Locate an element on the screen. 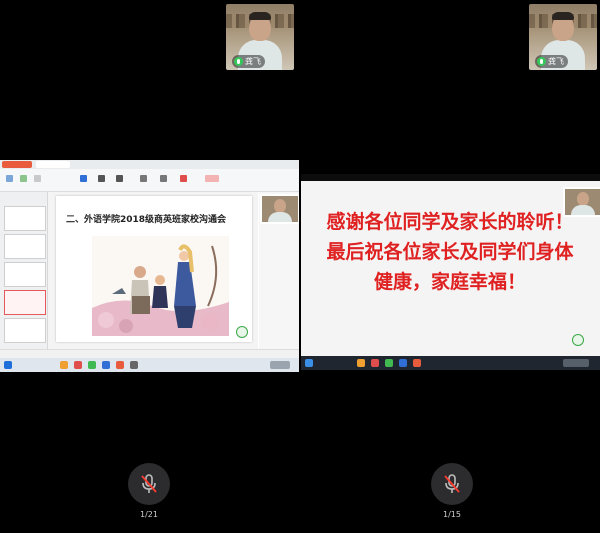 This screenshot has width=600, height=533. mute-button-left is located at coordinates (149, 484).